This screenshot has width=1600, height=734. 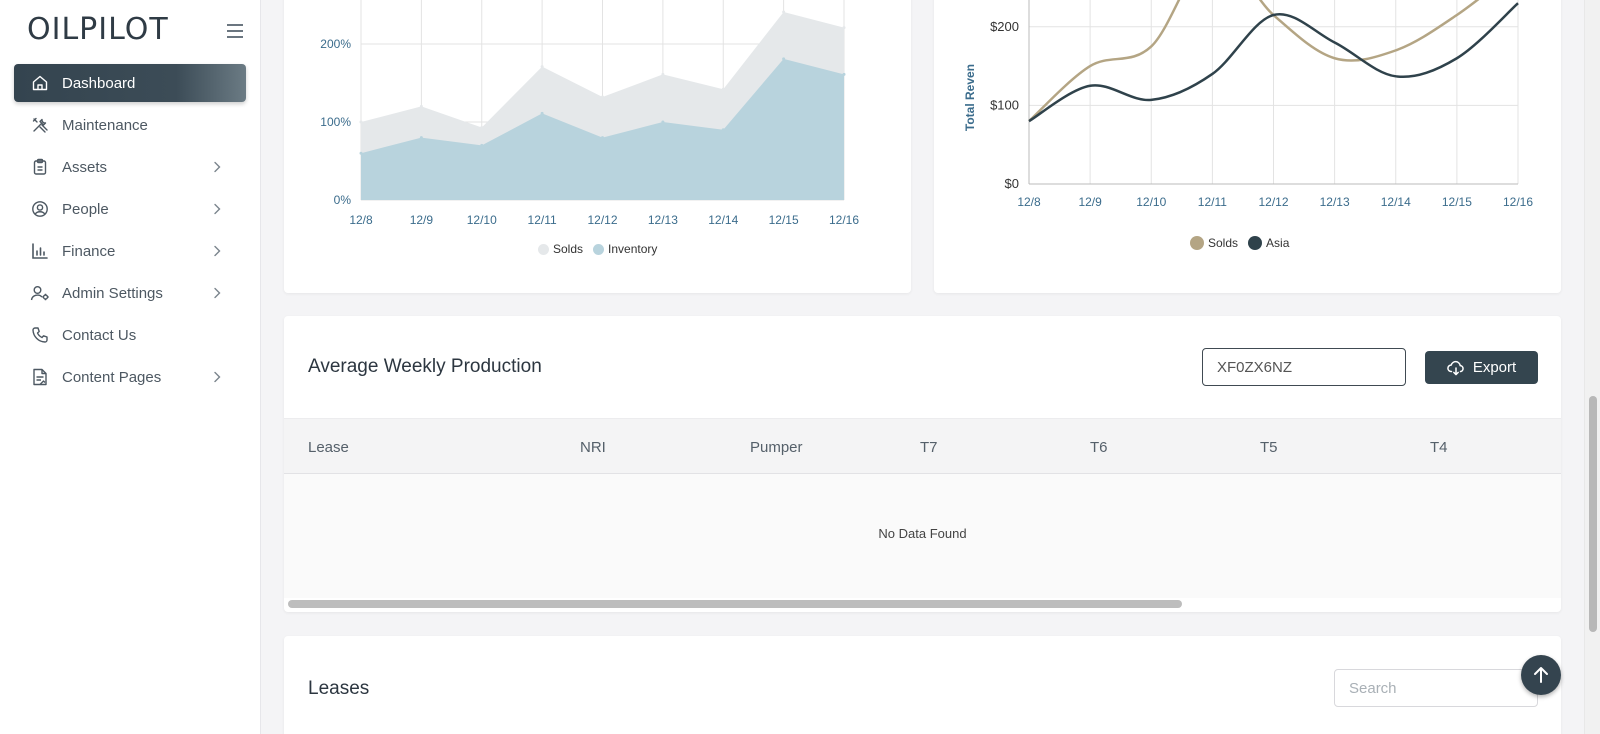 I want to click on x-tick-label: 12/8, so click(x=1029, y=202).